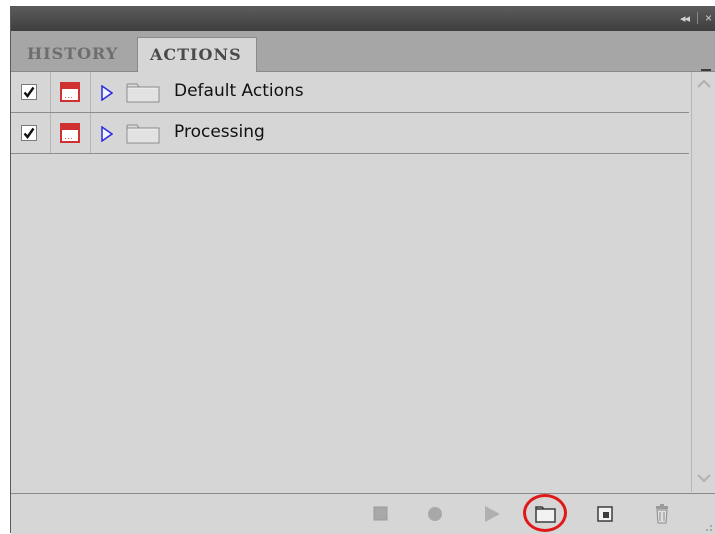 The image size is (715, 534). Describe the element at coordinates (708, 18) in the screenshot. I see `close-icon: ×` at that location.